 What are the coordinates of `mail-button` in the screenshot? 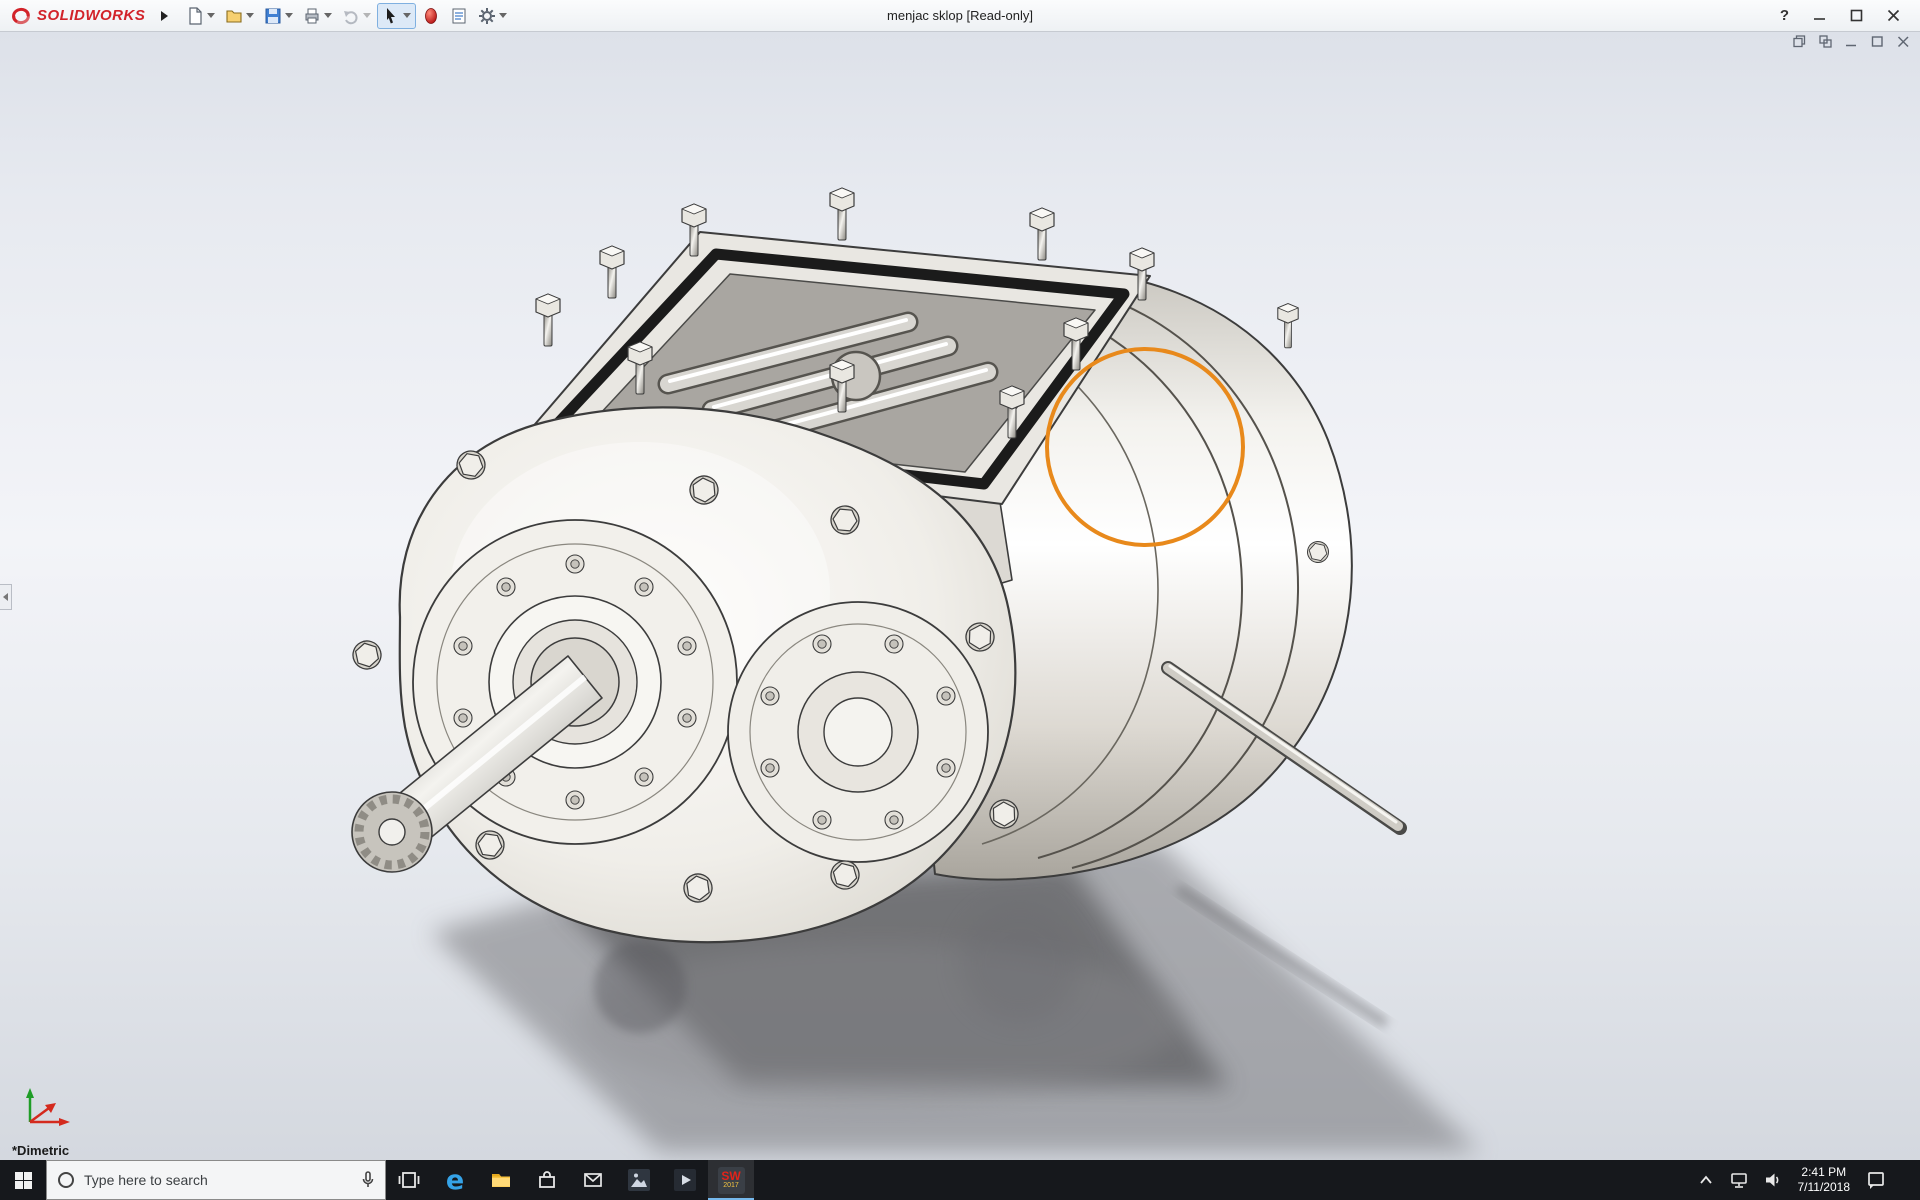 It's located at (593, 1180).